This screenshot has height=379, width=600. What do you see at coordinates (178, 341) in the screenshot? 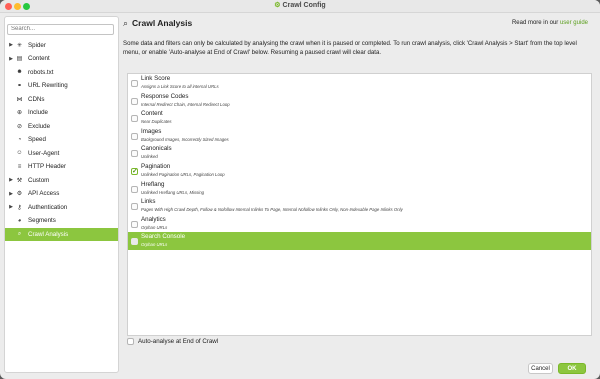
I see `auto-analyse-label: Auto-analyse at End of Crawl` at bounding box center [178, 341].